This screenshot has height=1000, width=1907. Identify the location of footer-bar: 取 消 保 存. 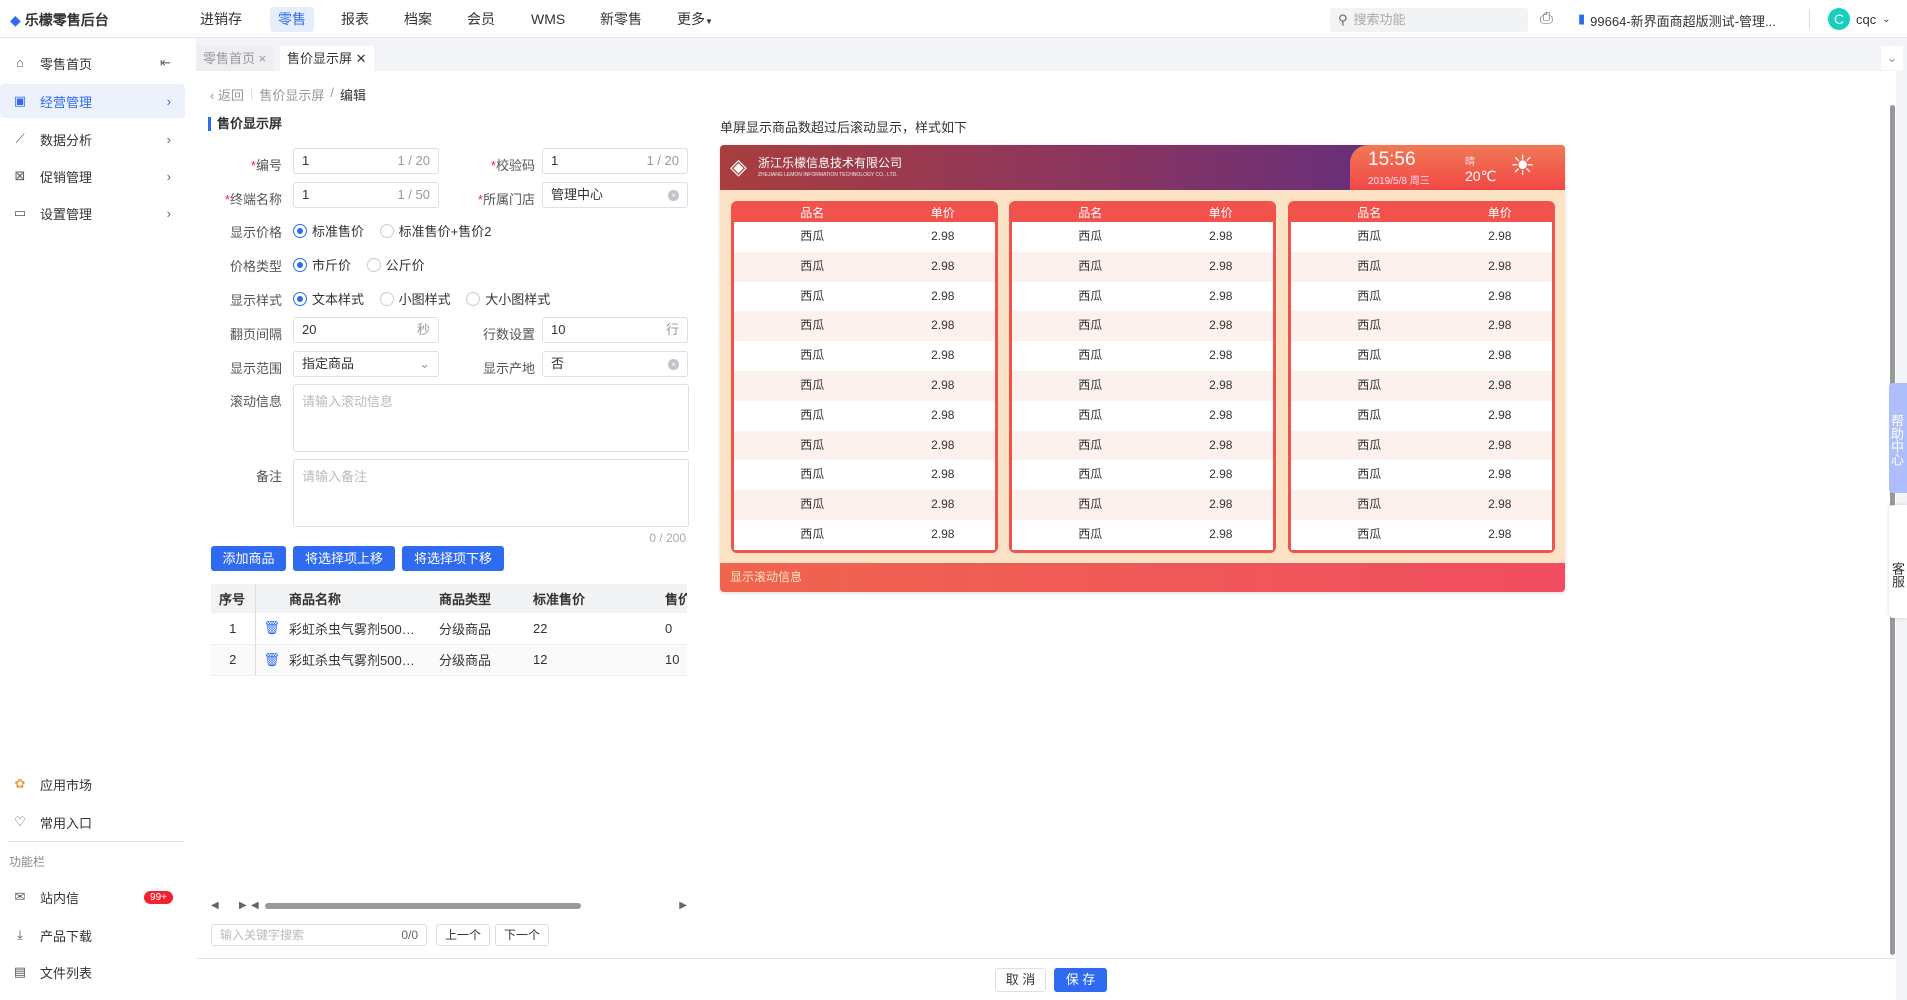
(1046, 979).